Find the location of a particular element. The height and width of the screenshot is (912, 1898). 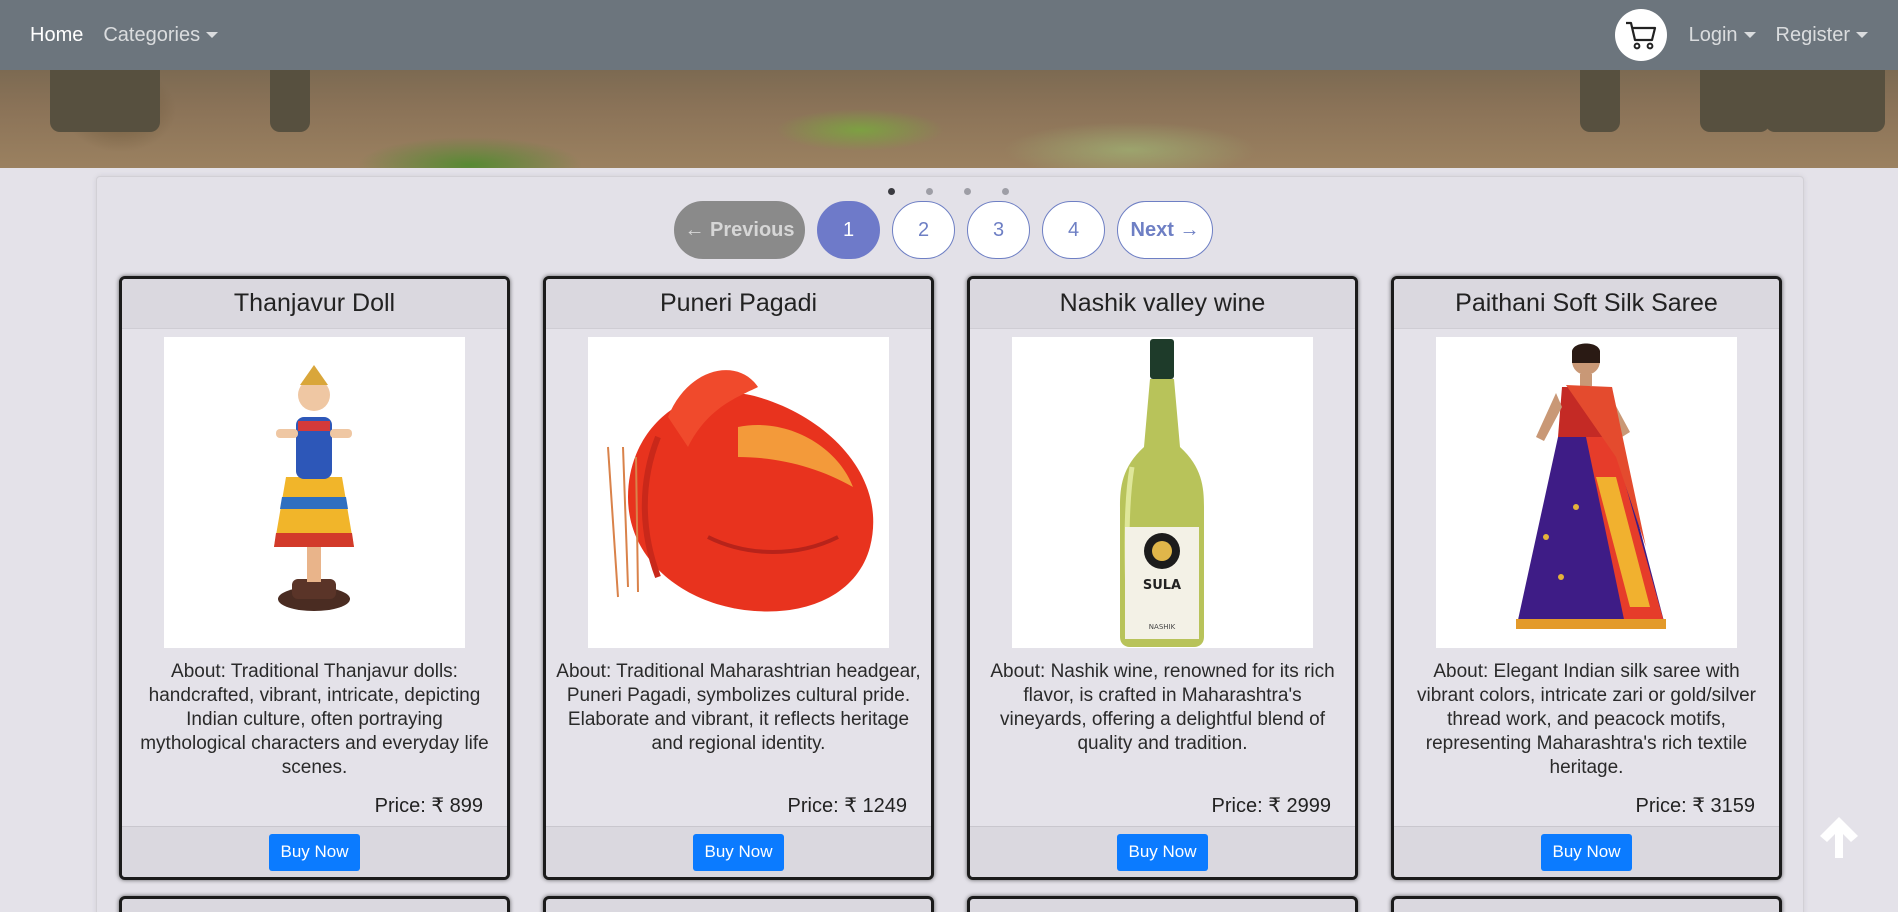

nav-left: Home Categories is located at coordinates (124, 35).